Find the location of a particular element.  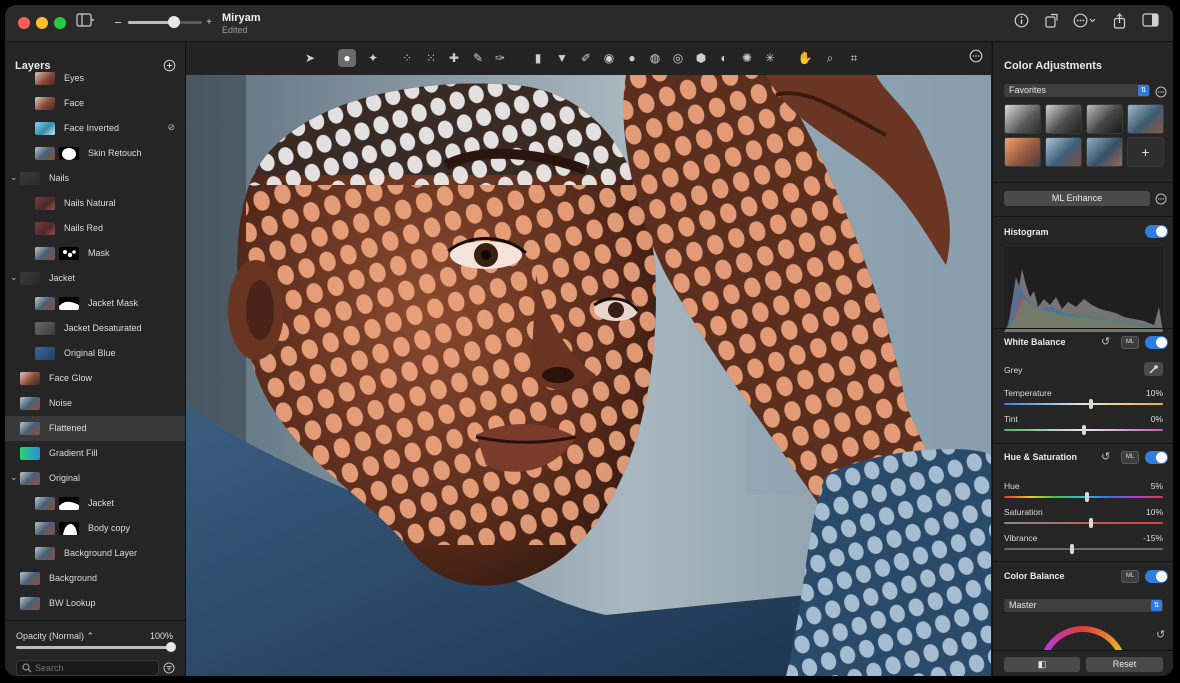

preset-teal is located at coordinates (1104, 152).